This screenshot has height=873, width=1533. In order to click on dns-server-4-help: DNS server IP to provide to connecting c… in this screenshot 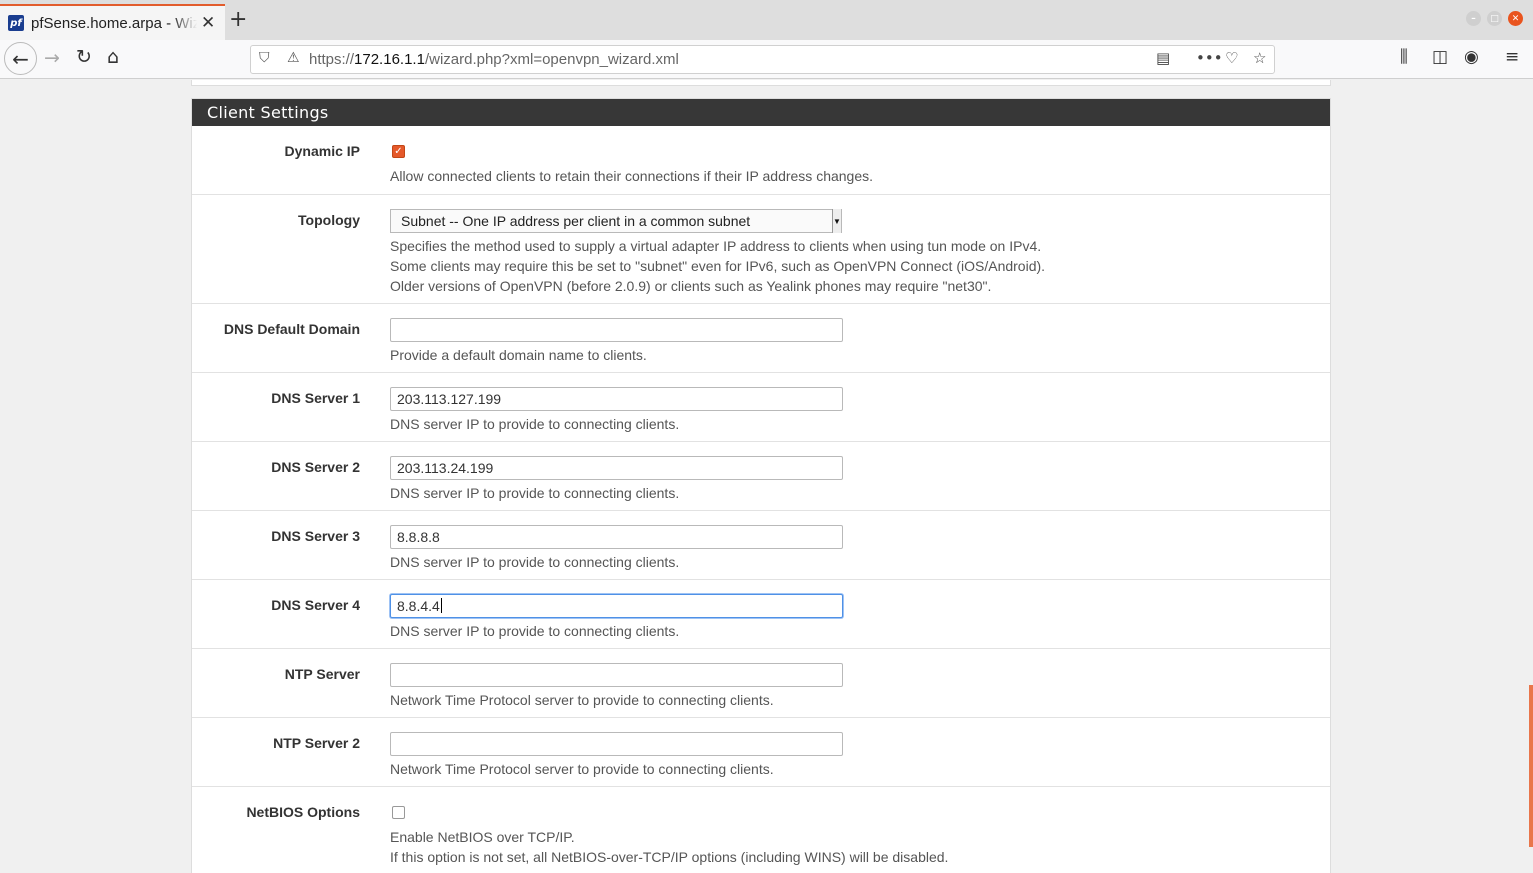, I will do `click(535, 631)`.